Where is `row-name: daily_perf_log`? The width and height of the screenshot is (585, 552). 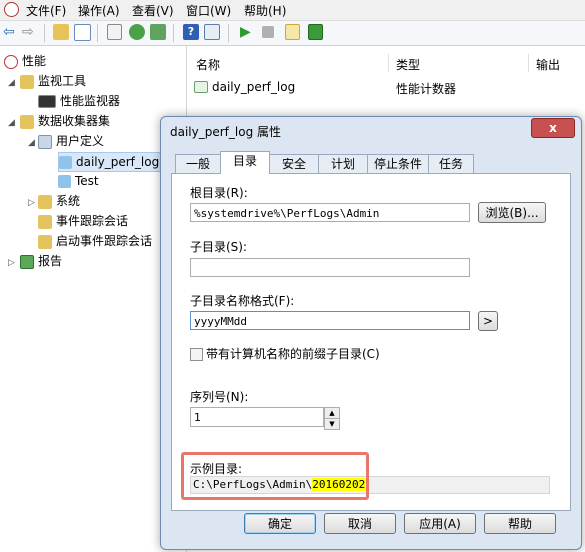
row-name: daily_perf_log is located at coordinates (254, 87).